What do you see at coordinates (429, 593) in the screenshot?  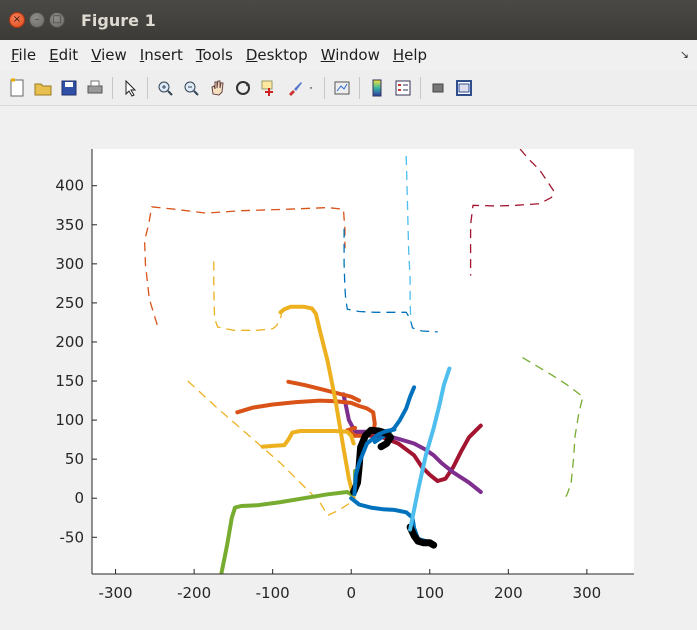 I see `x-tick-label: 100` at bounding box center [429, 593].